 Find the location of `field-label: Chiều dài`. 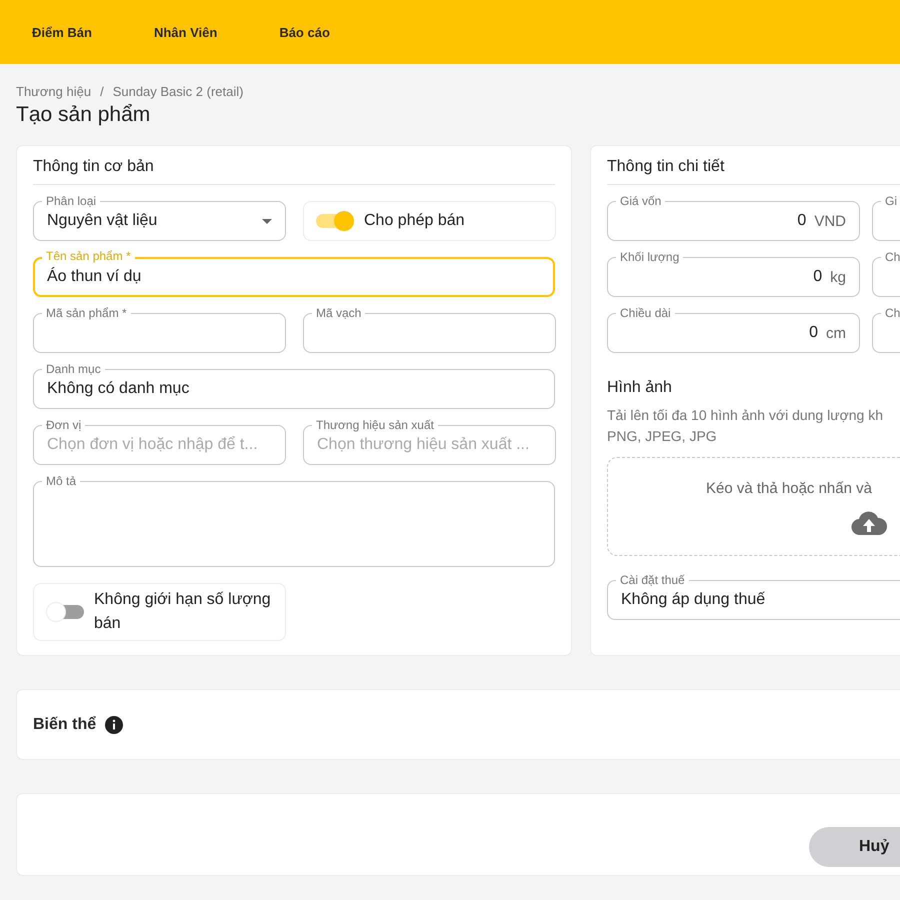

field-label: Chiều dài is located at coordinates (645, 313).